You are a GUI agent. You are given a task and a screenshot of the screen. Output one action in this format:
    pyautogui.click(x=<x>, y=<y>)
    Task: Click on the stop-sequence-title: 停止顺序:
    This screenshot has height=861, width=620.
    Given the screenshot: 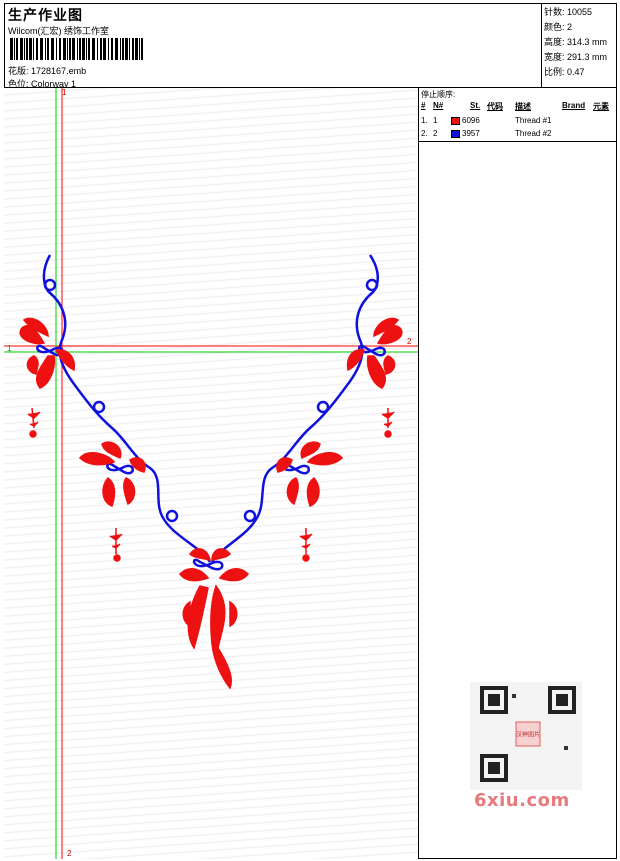 What is the action you would take?
    pyautogui.click(x=438, y=94)
    